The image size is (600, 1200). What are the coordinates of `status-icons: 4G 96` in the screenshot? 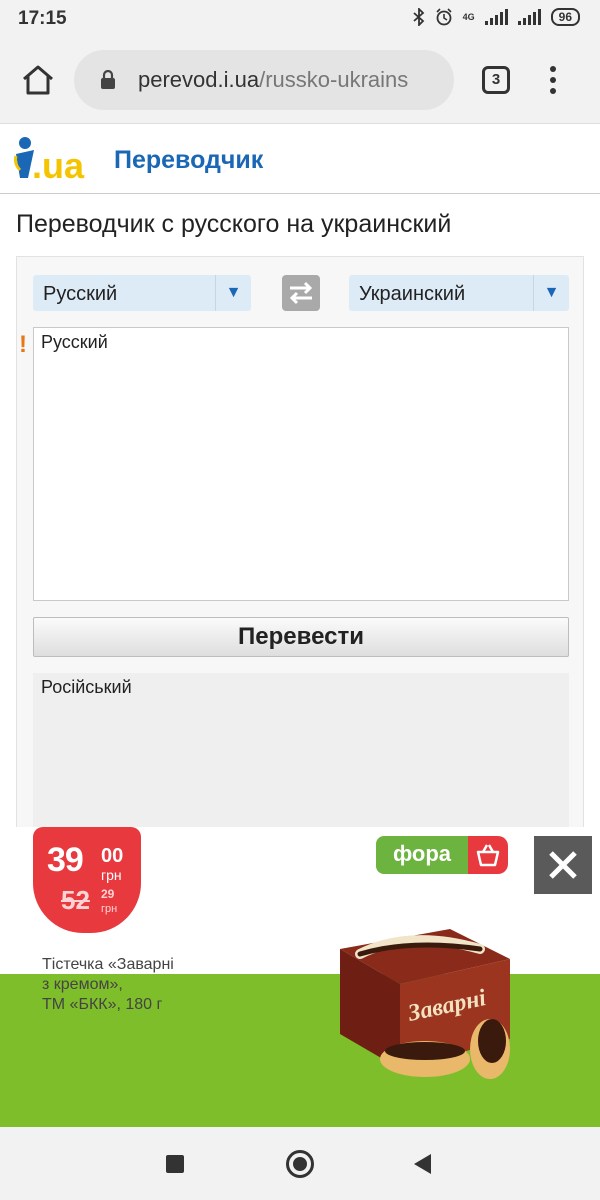 It's located at (496, 17).